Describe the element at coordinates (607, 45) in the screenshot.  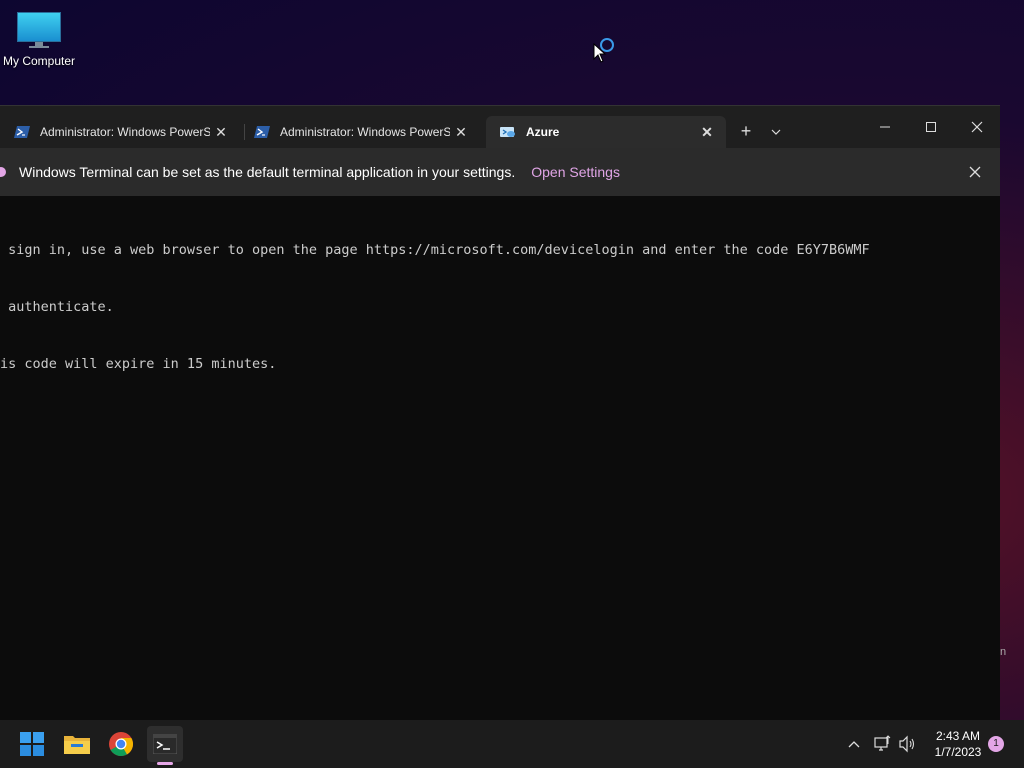
I see `busy-spinner-icon` at that location.